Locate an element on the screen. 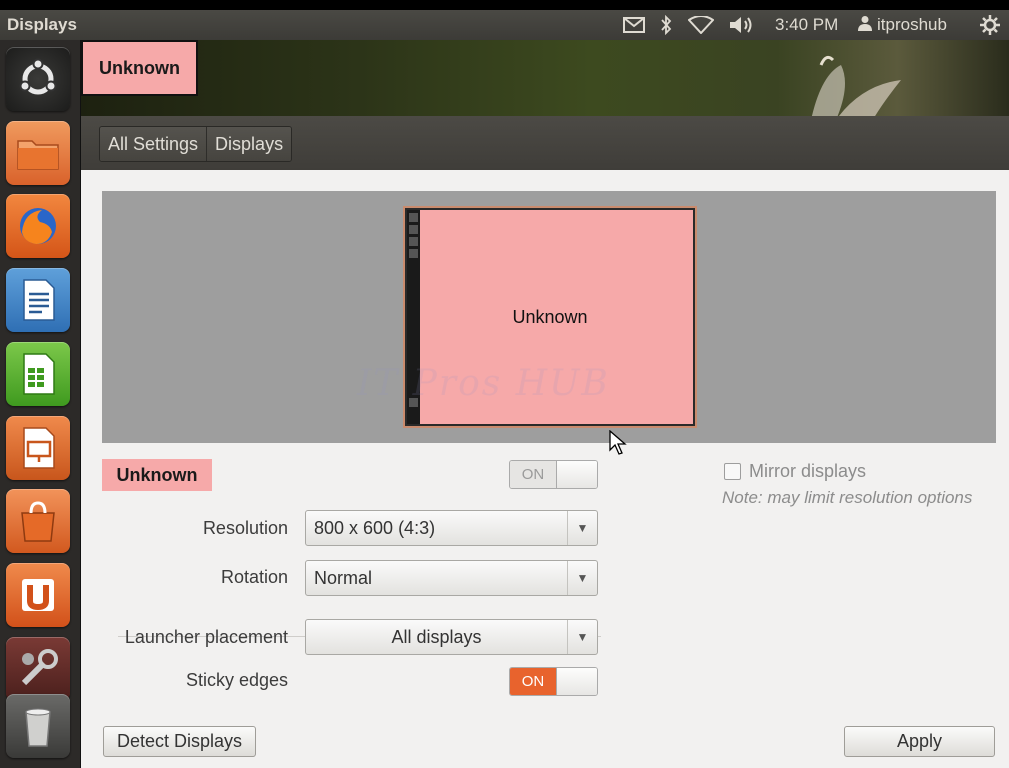 The width and height of the screenshot is (1009, 768). resolution-value: 800 x 600 (4:3) is located at coordinates (375, 527).